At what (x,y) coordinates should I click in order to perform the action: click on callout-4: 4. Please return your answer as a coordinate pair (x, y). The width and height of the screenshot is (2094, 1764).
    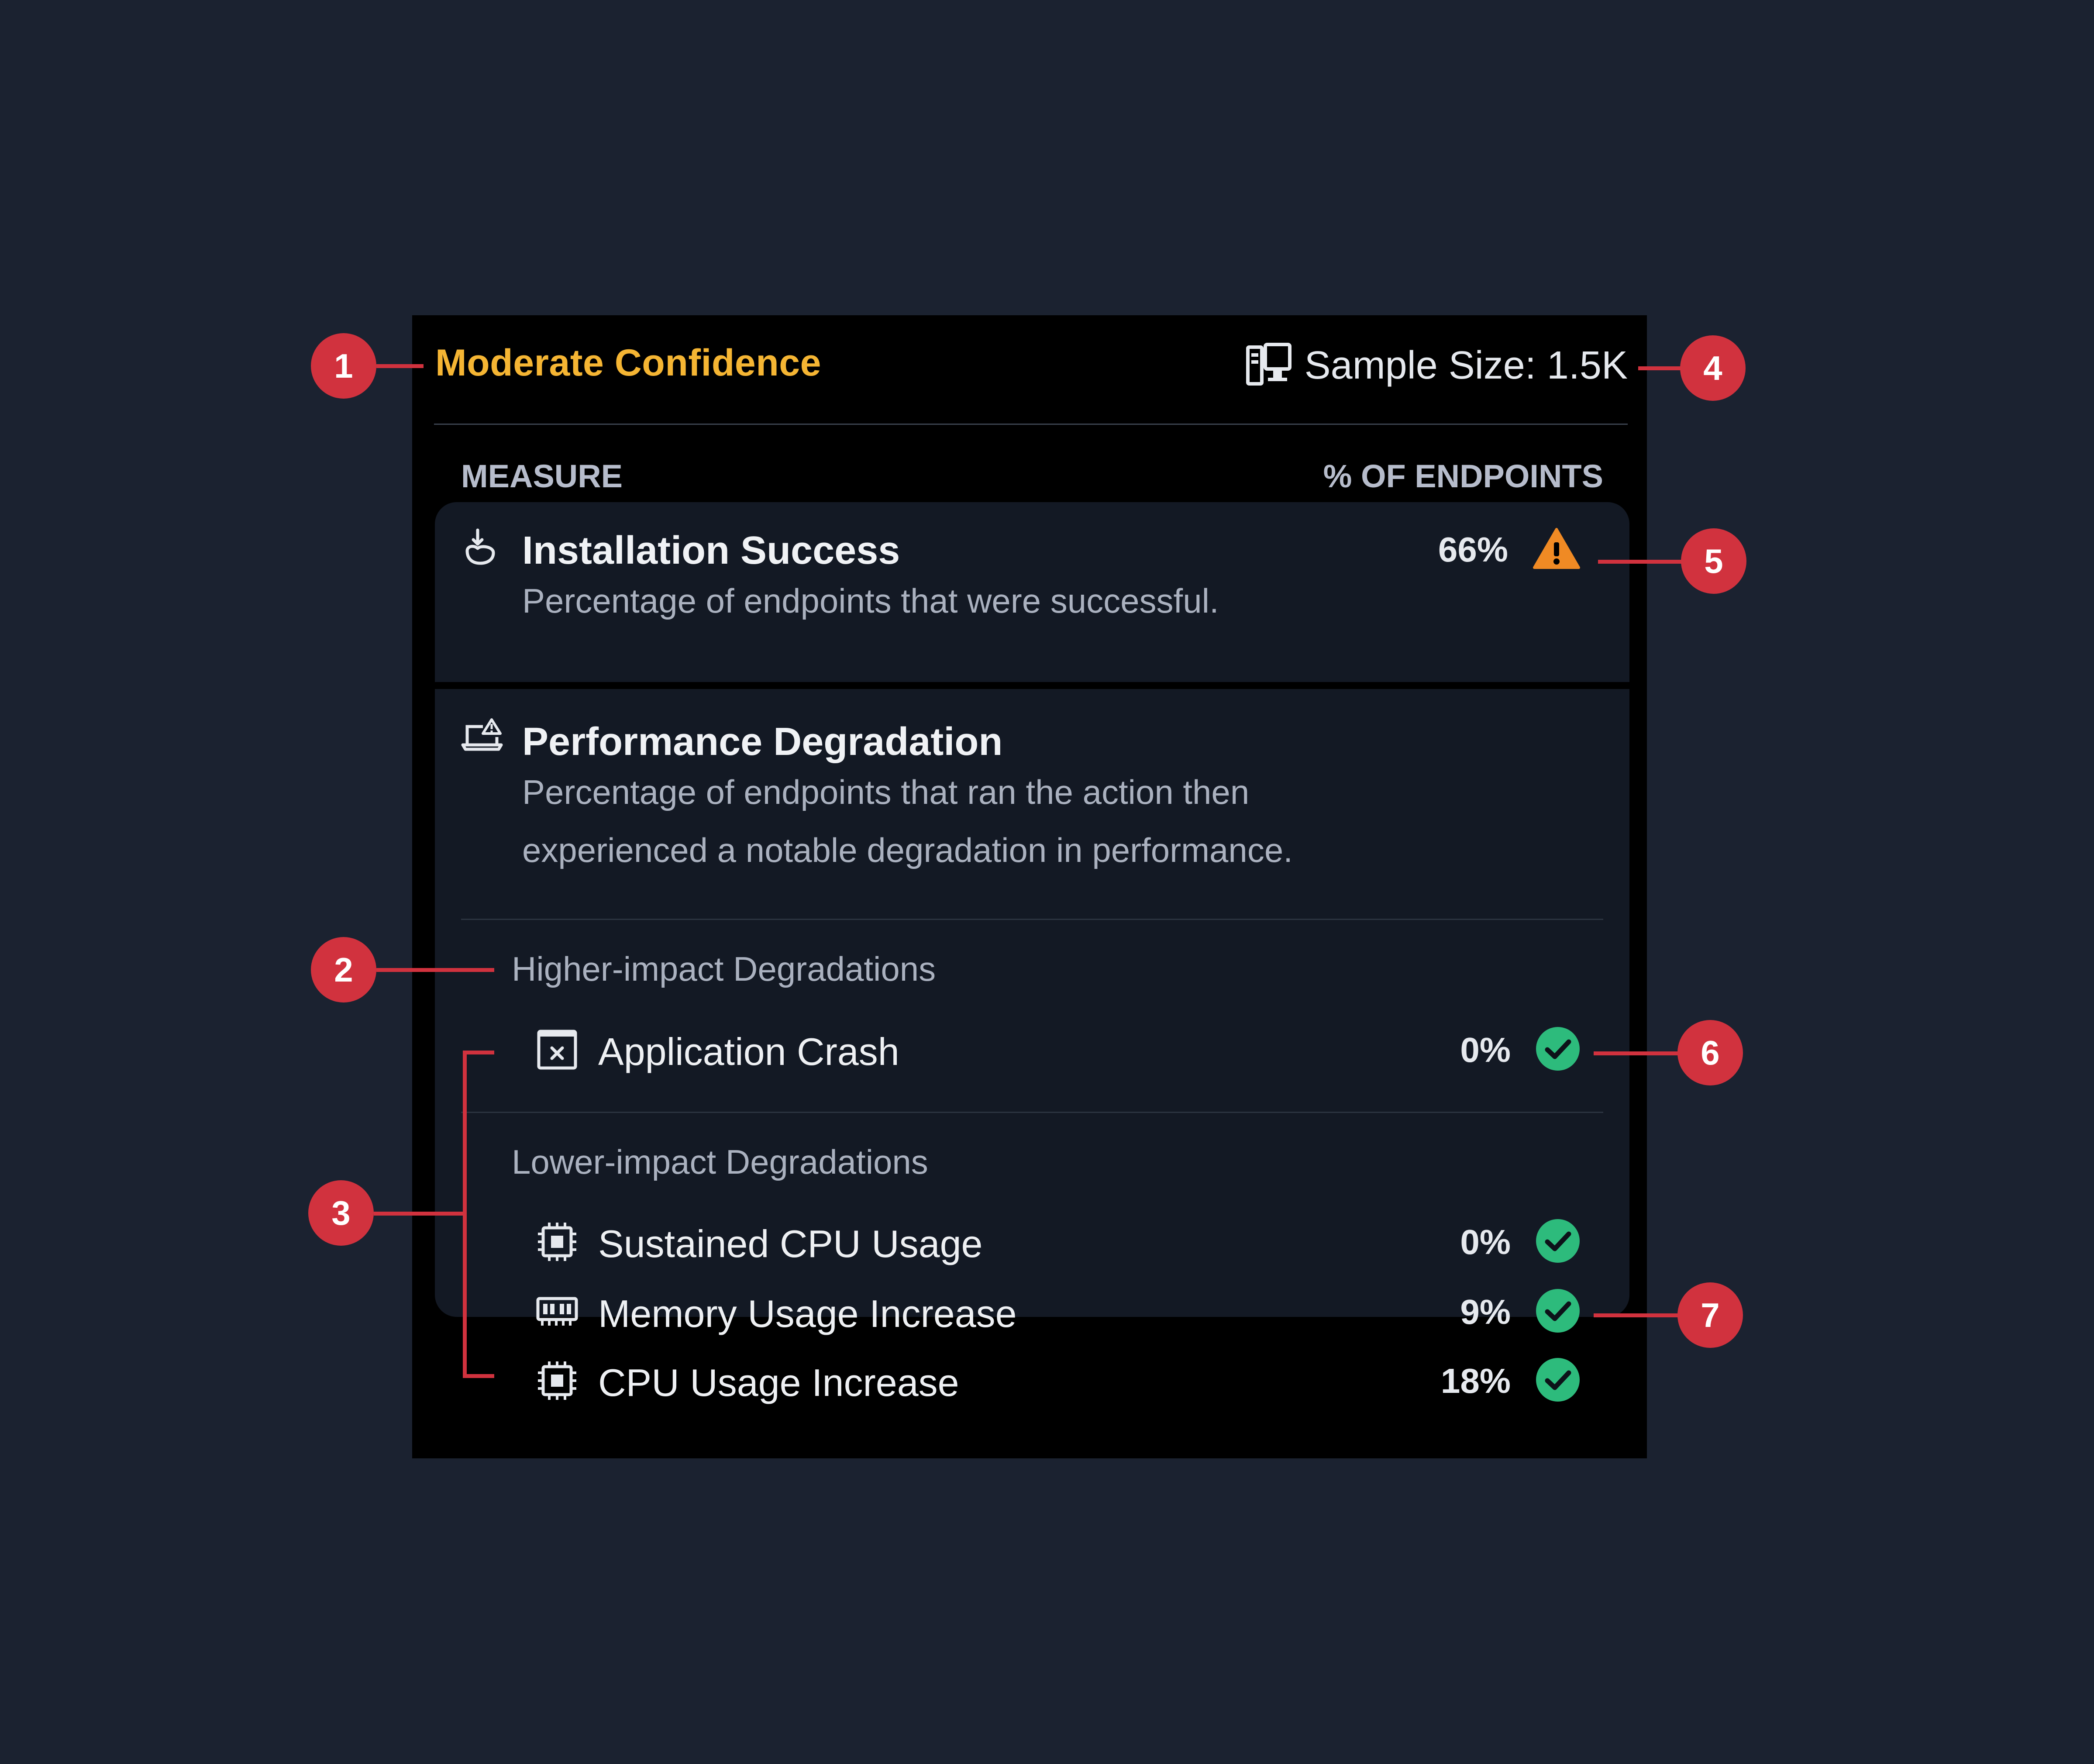
    Looking at the image, I should click on (1713, 368).